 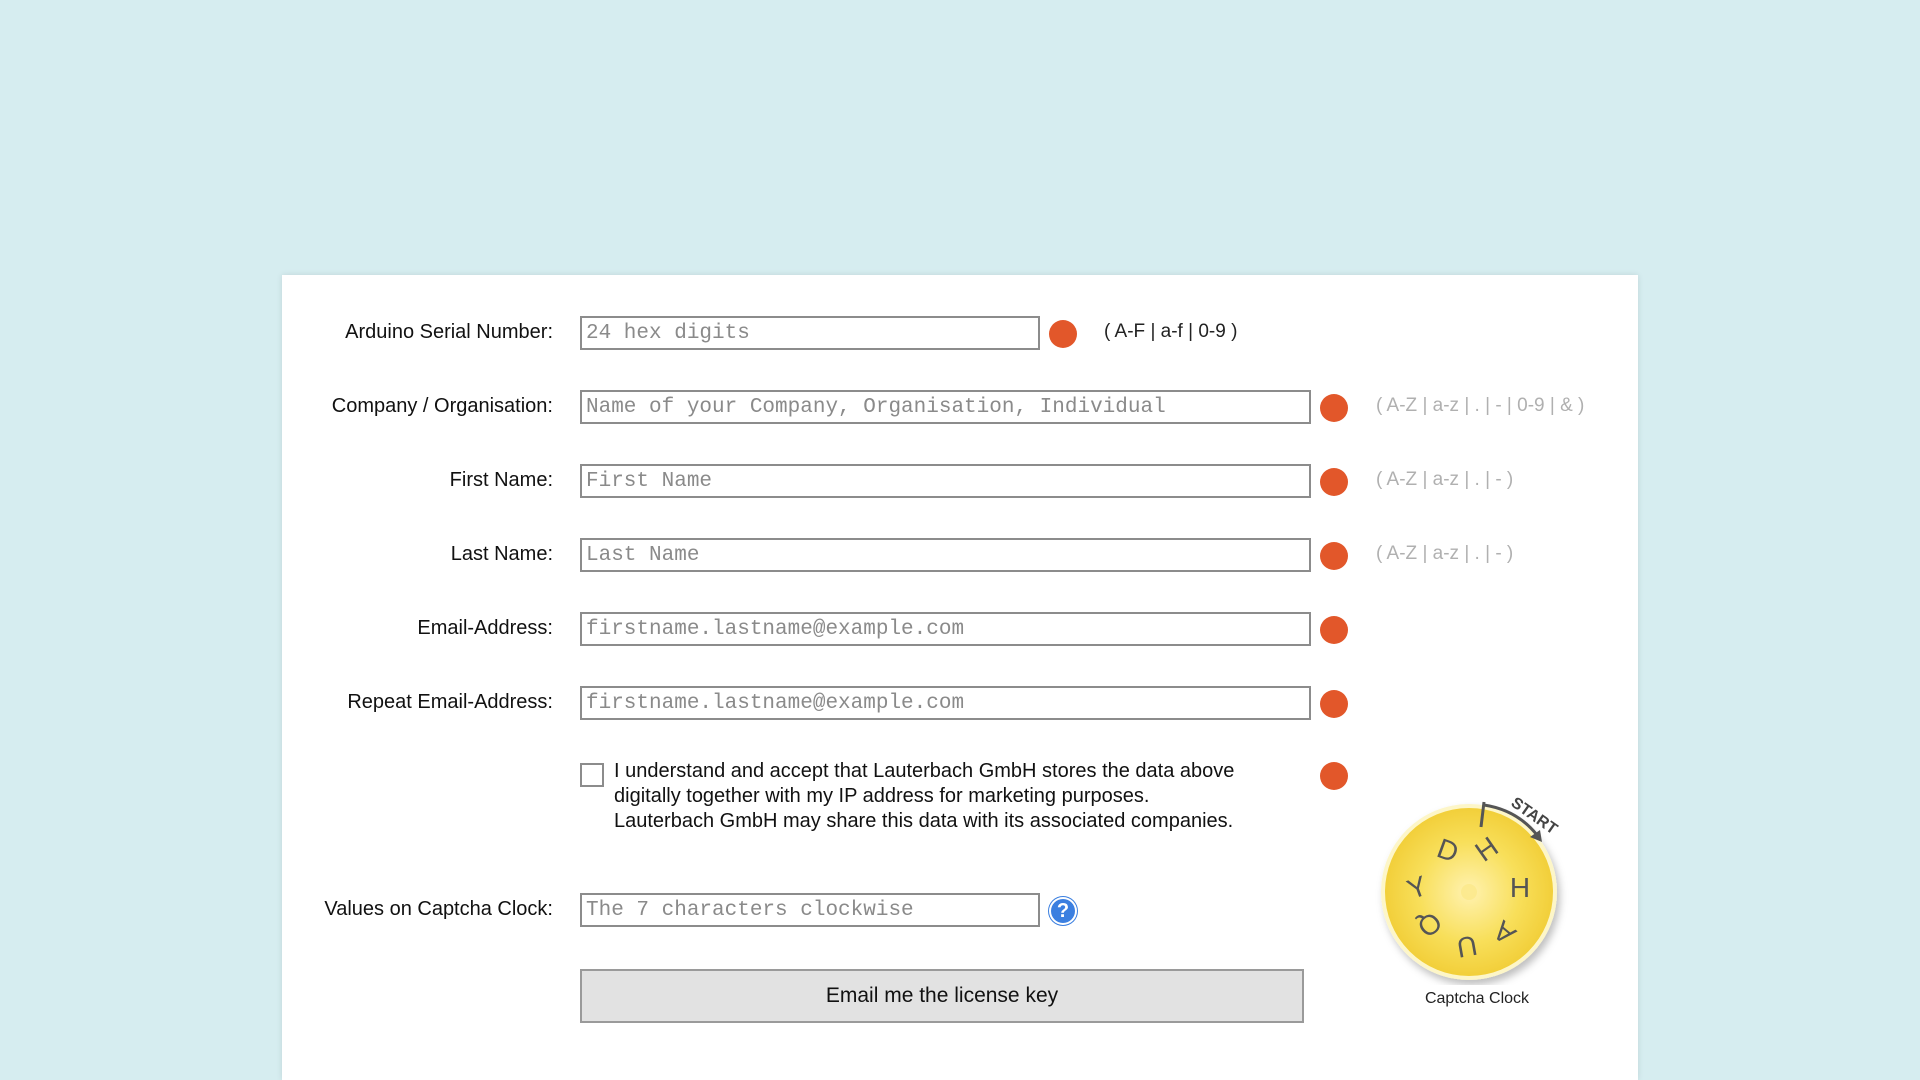 What do you see at coordinates (449, 332) in the screenshot?
I see `serial-number-label: Arduino Serial Number:` at bounding box center [449, 332].